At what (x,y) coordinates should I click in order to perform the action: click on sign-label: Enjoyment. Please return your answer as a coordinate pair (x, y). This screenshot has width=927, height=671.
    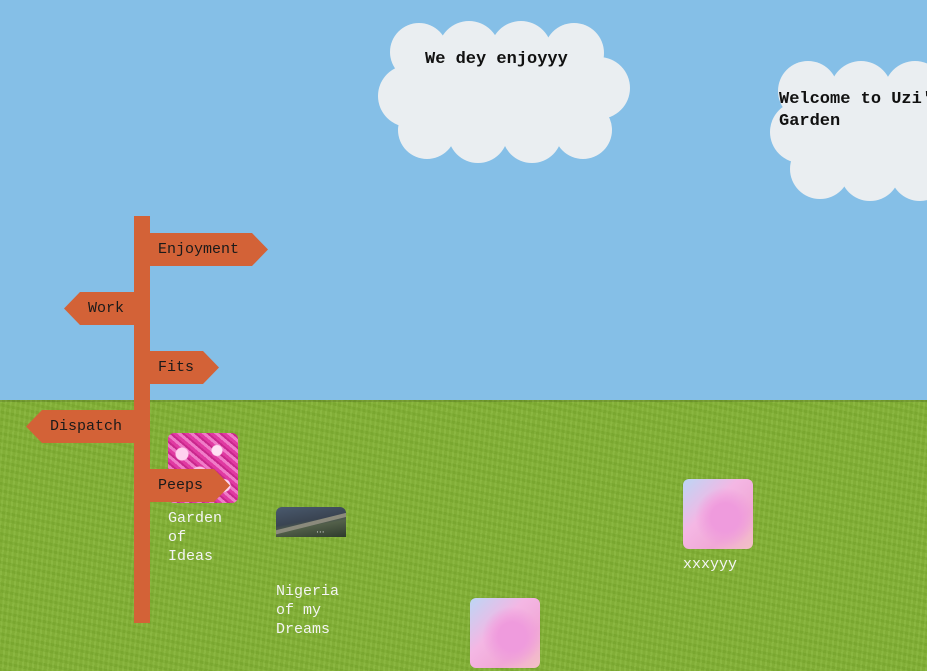
    Looking at the image, I should click on (199, 249).